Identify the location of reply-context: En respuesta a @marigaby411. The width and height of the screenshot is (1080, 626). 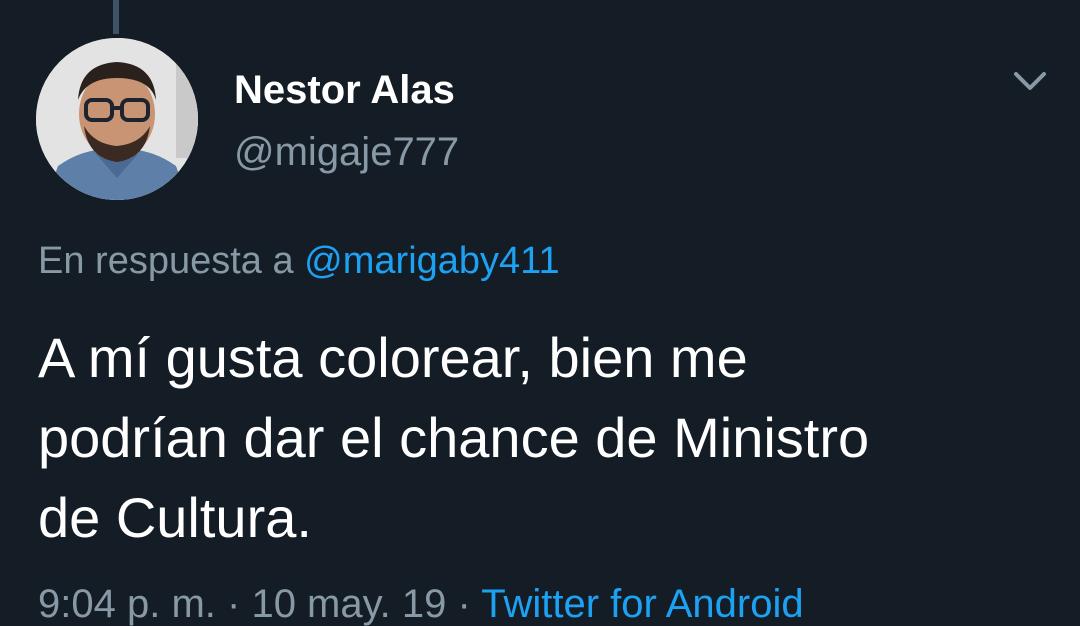
(299, 261).